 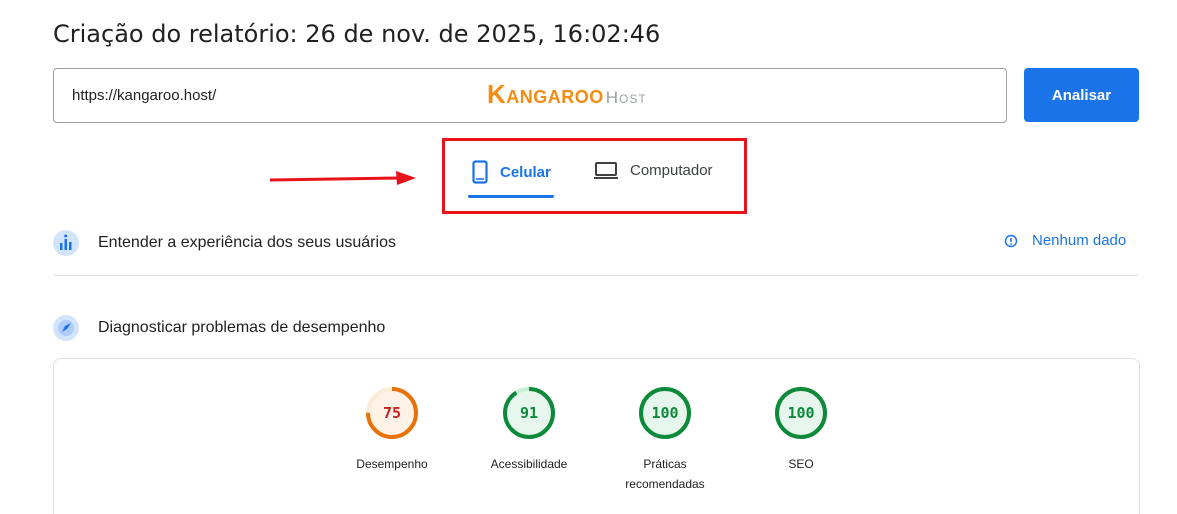 I want to click on diagnose-section-header: Diagnosticar problemas de desempenho, so click(x=219, y=328).